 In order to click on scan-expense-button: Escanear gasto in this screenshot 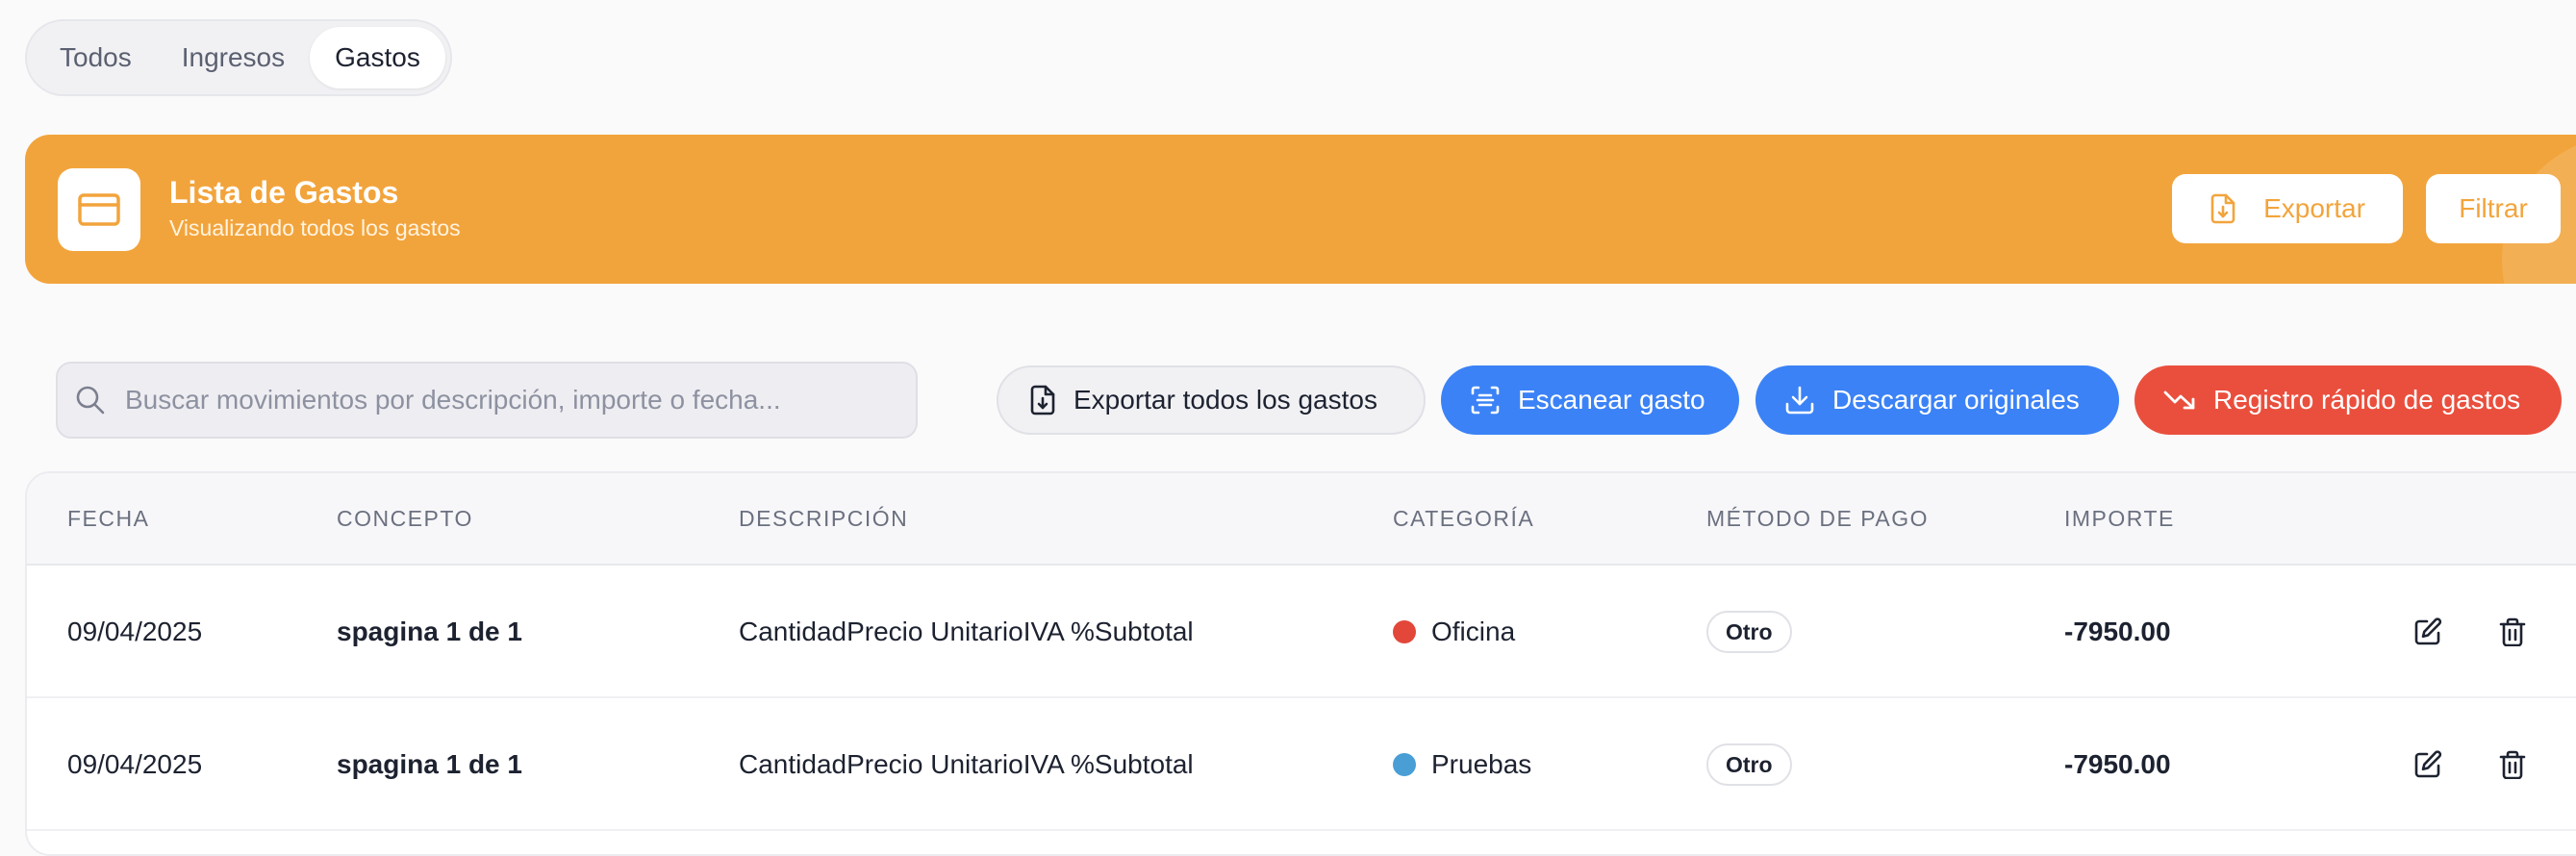, I will do `click(1590, 400)`.